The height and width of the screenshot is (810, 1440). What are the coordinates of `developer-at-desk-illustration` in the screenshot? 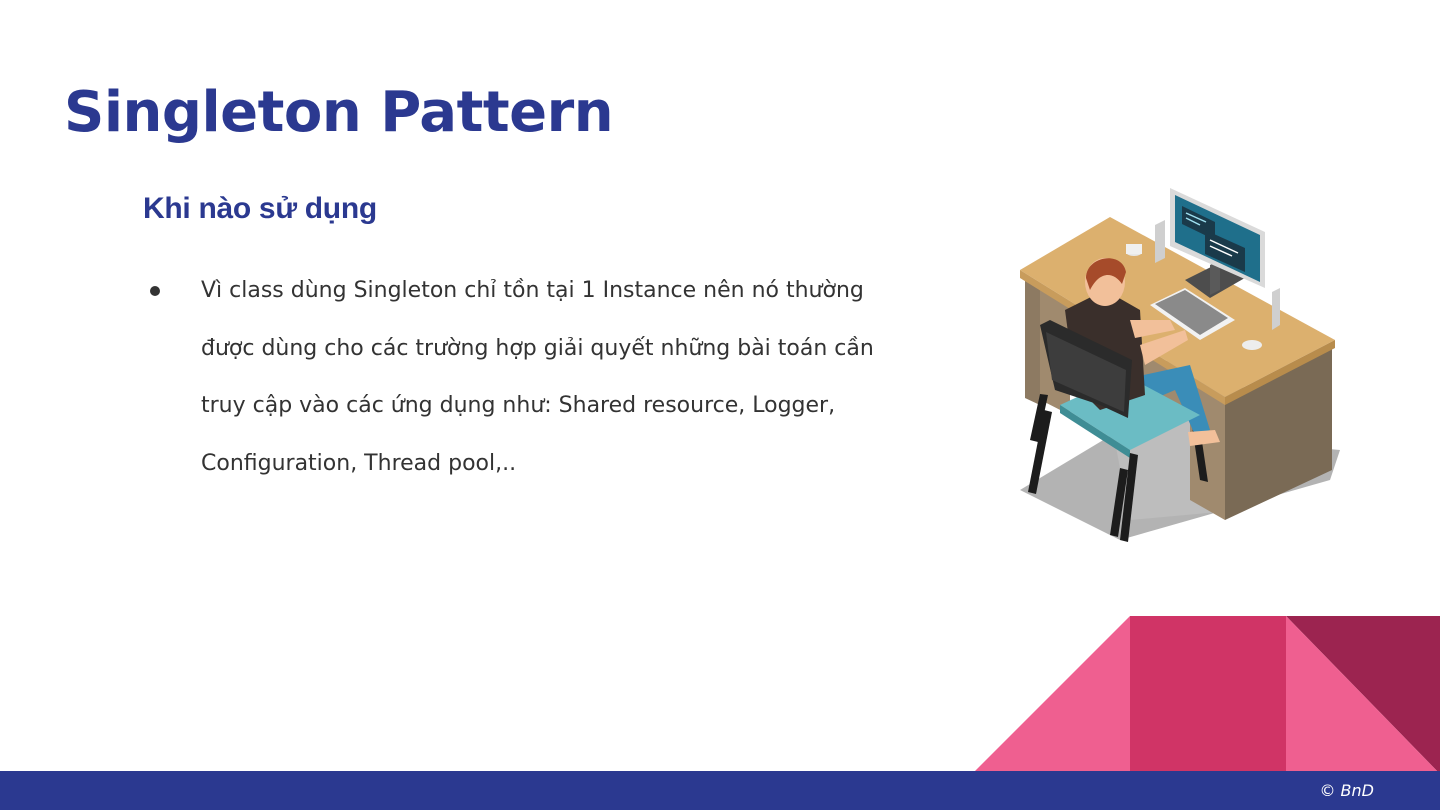 It's located at (1180, 365).